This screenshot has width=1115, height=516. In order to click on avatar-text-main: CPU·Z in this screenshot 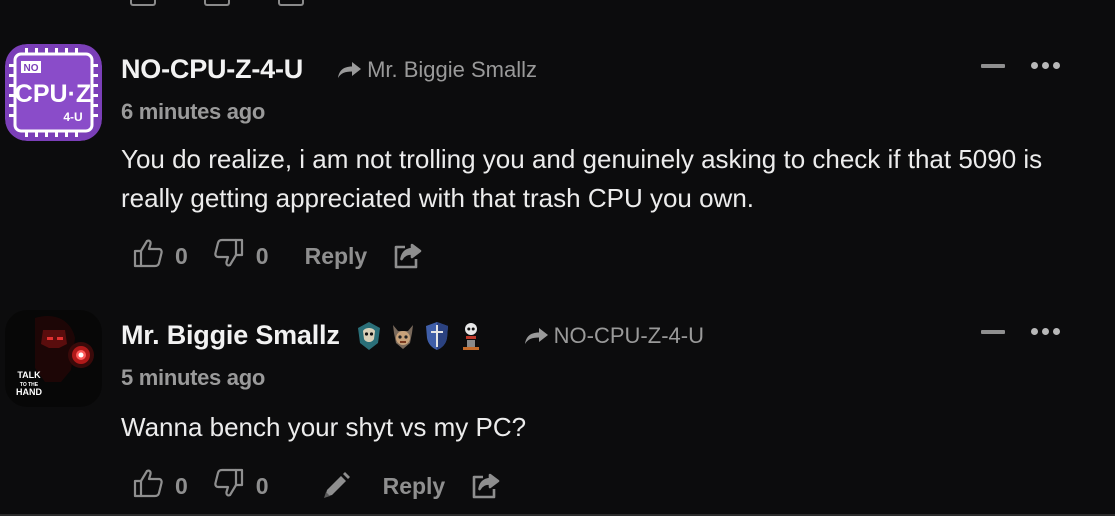, I will do `click(53, 94)`.